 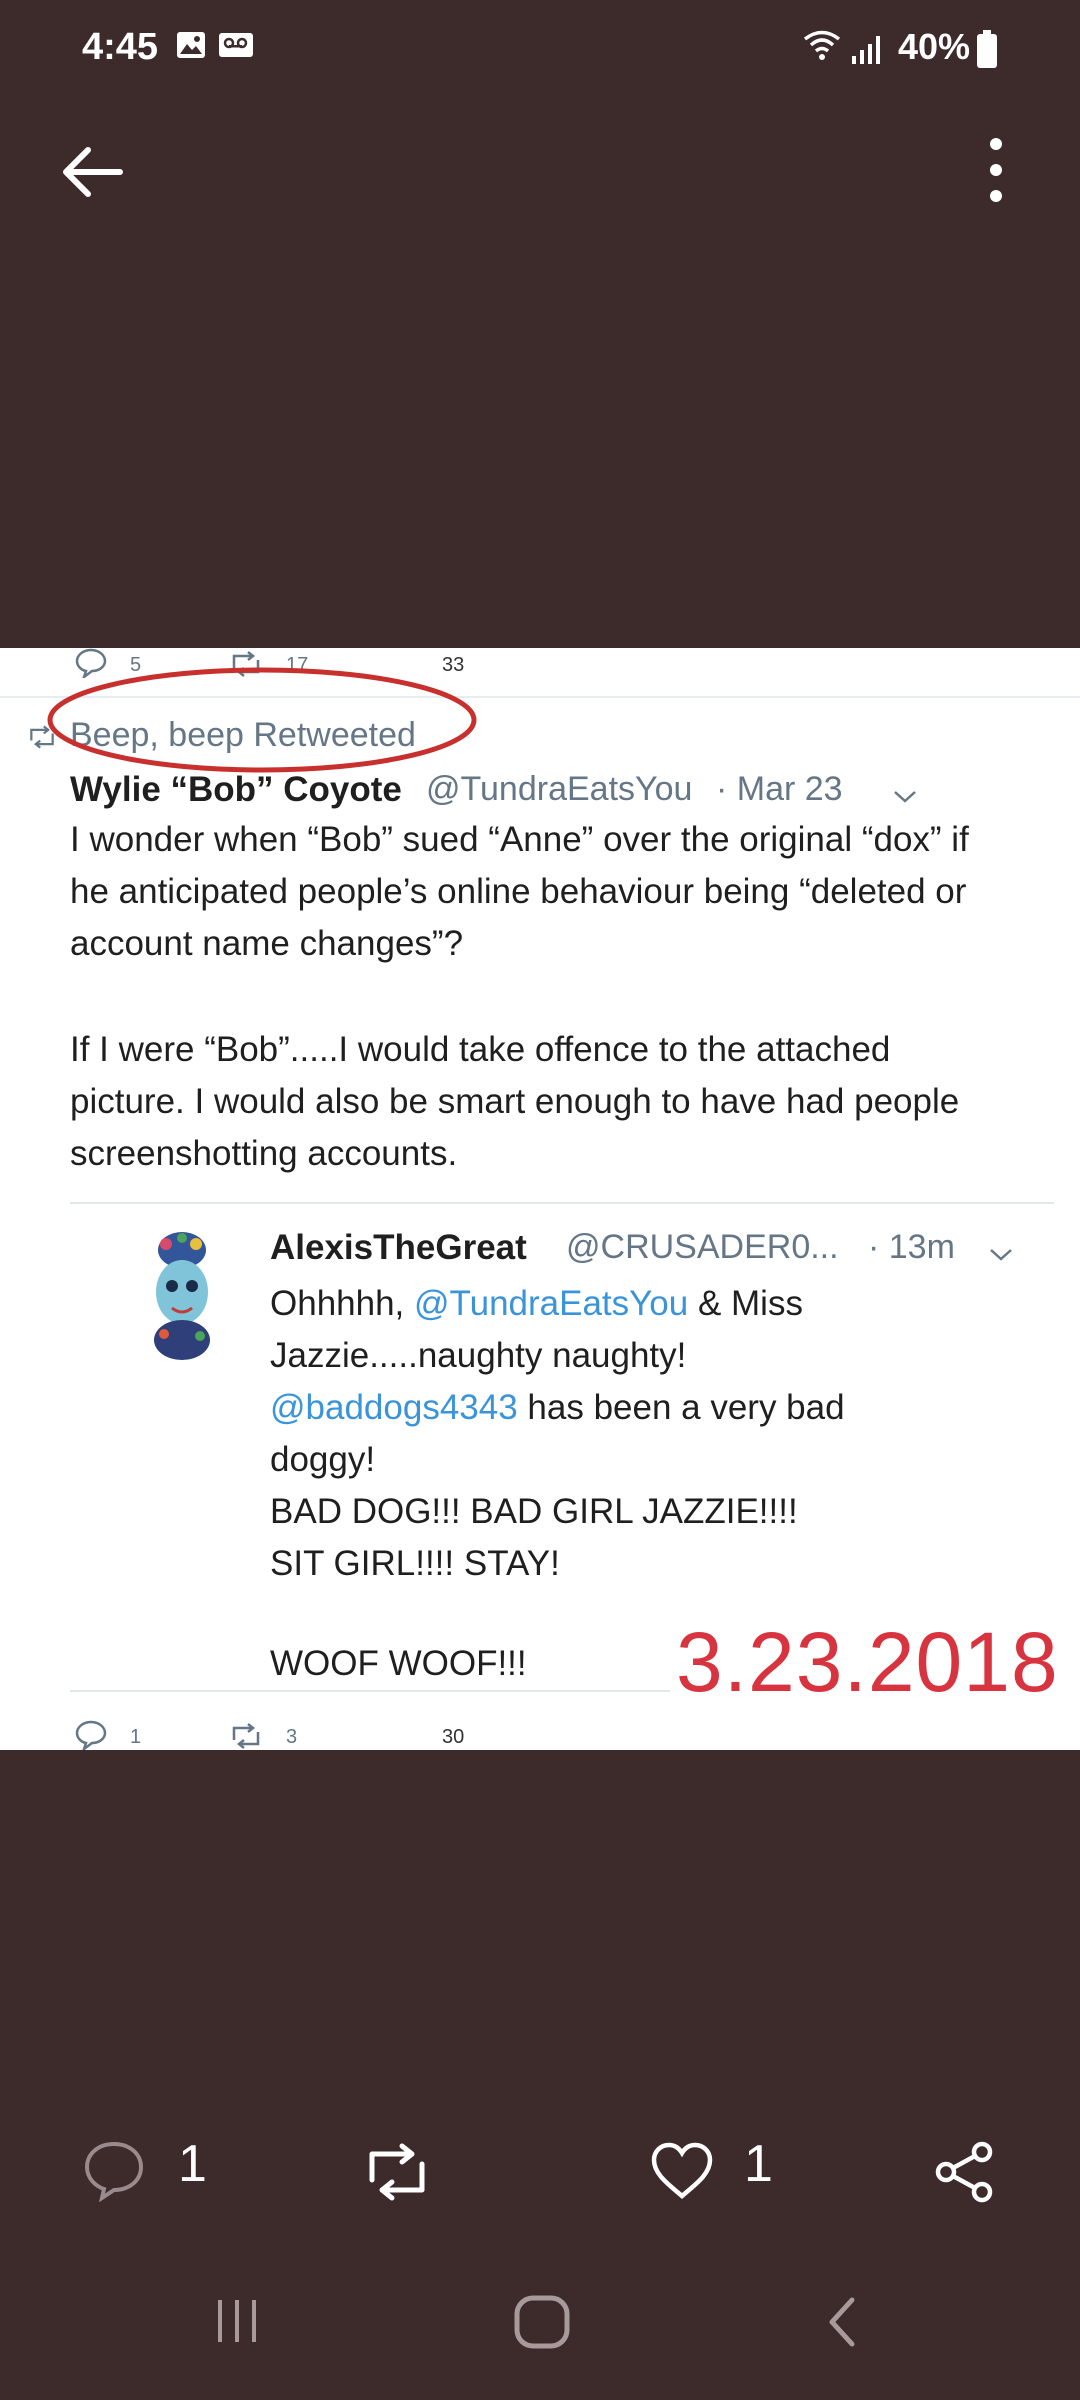 I want to click on heart-icon, so click(x=682, y=2171).